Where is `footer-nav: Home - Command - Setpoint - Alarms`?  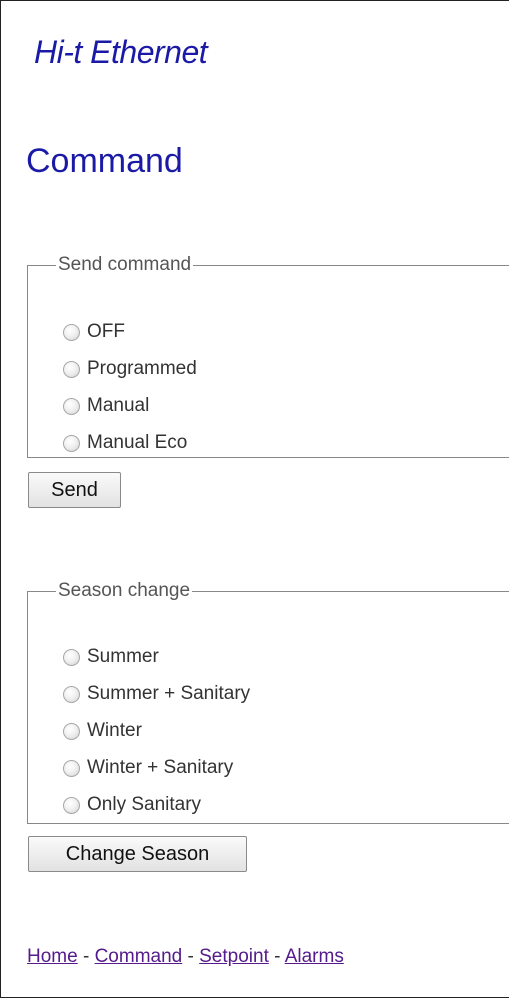
footer-nav: Home - Command - Setpoint - Alarms is located at coordinates (185, 957).